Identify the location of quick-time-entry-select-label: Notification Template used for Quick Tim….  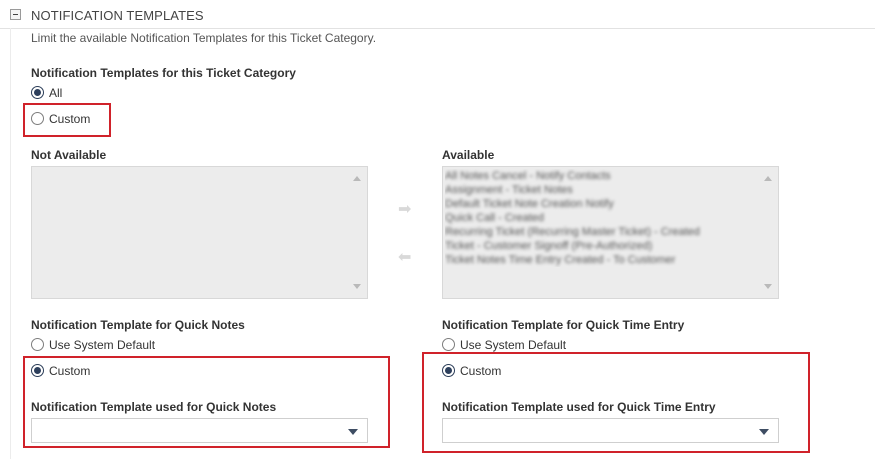
(579, 407).